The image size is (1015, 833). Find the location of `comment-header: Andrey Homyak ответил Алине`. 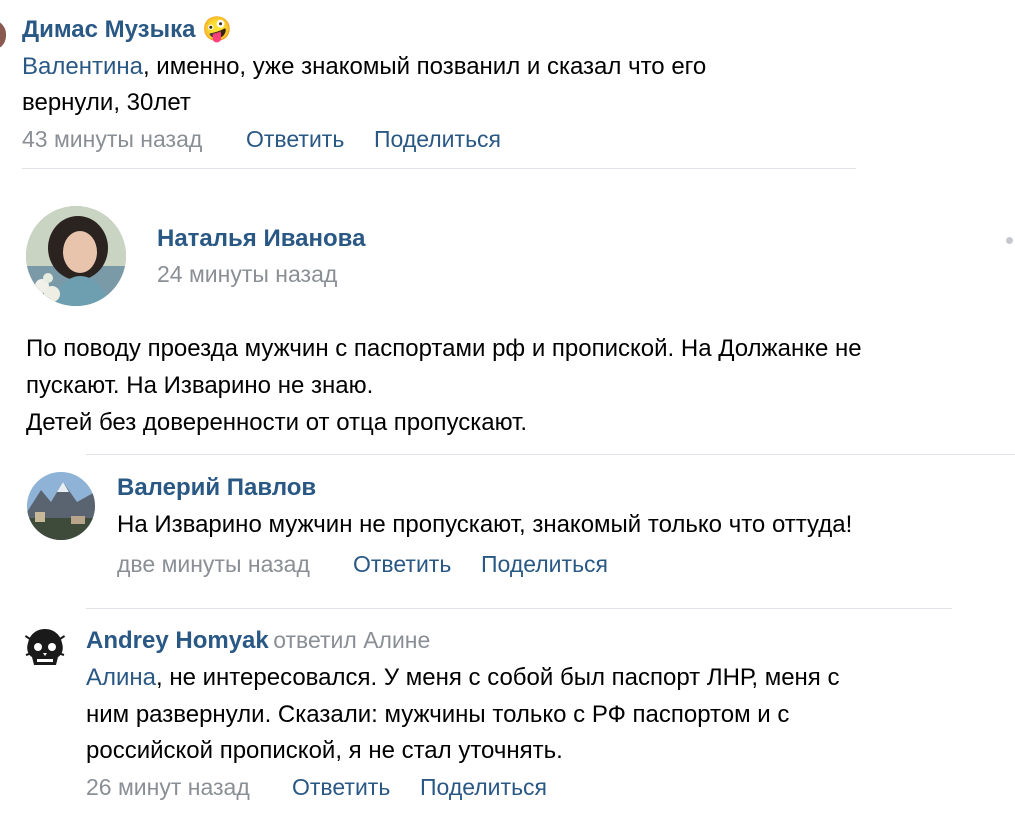

comment-header: Andrey Homyak ответил Алине is located at coordinates (258, 641).